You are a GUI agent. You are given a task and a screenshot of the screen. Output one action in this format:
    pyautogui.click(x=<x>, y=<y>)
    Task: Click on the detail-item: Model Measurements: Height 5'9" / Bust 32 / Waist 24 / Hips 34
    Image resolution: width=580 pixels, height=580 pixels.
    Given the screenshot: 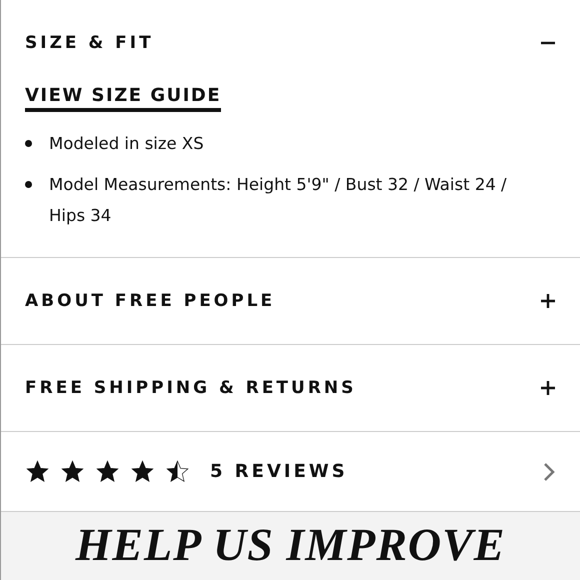 What is the action you would take?
    pyautogui.click(x=278, y=200)
    